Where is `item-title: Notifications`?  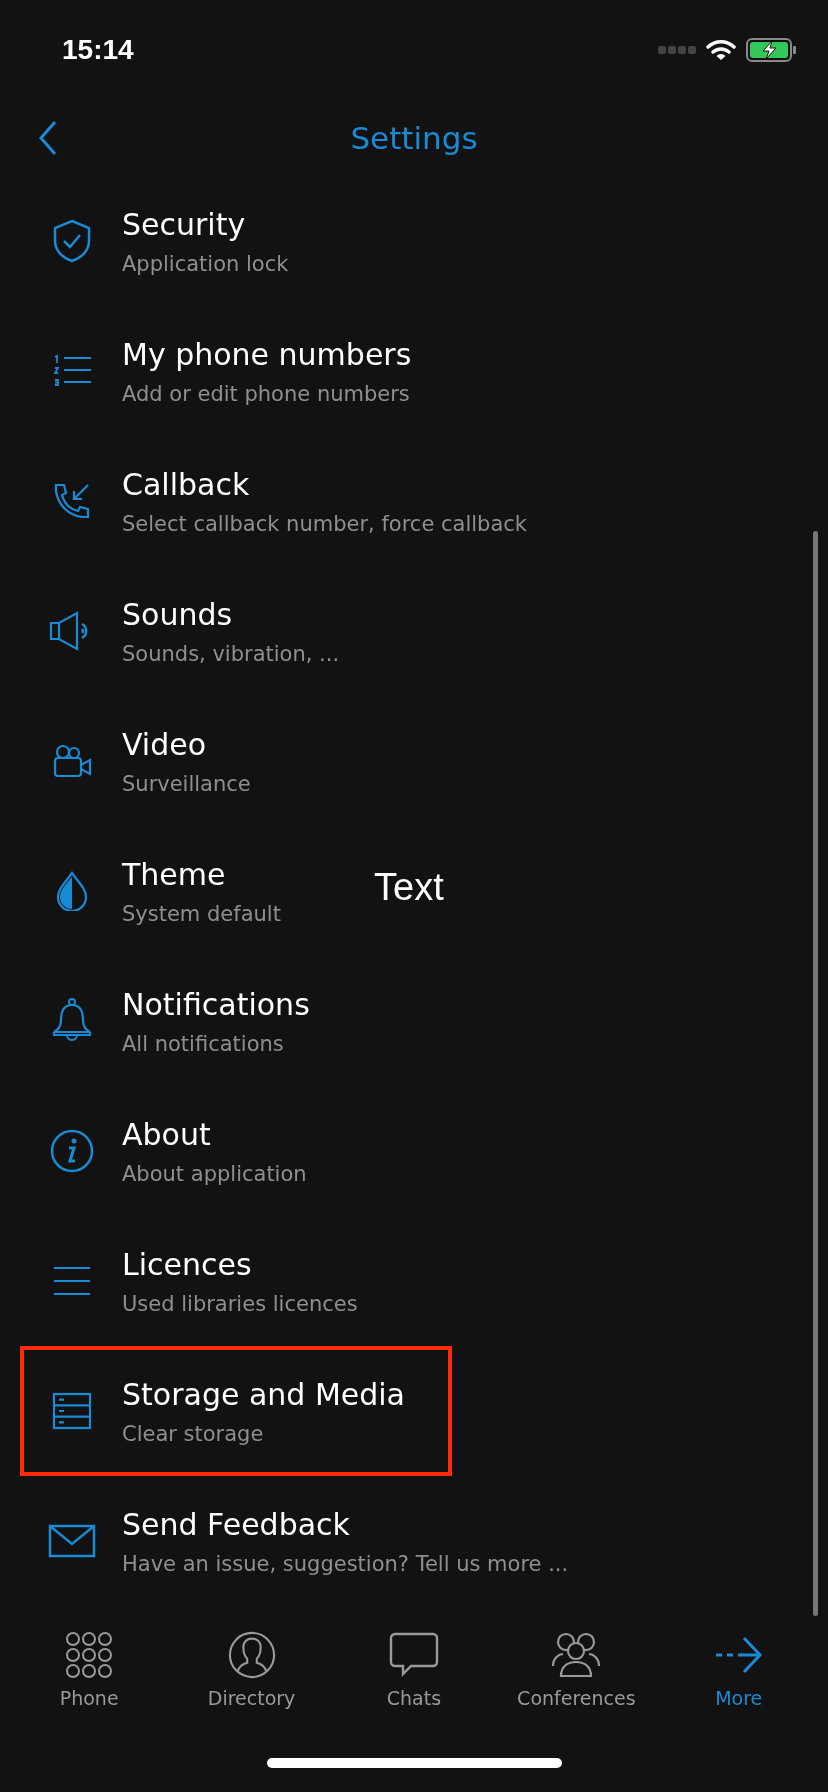 item-title: Notifications is located at coordinates (216, 1004).